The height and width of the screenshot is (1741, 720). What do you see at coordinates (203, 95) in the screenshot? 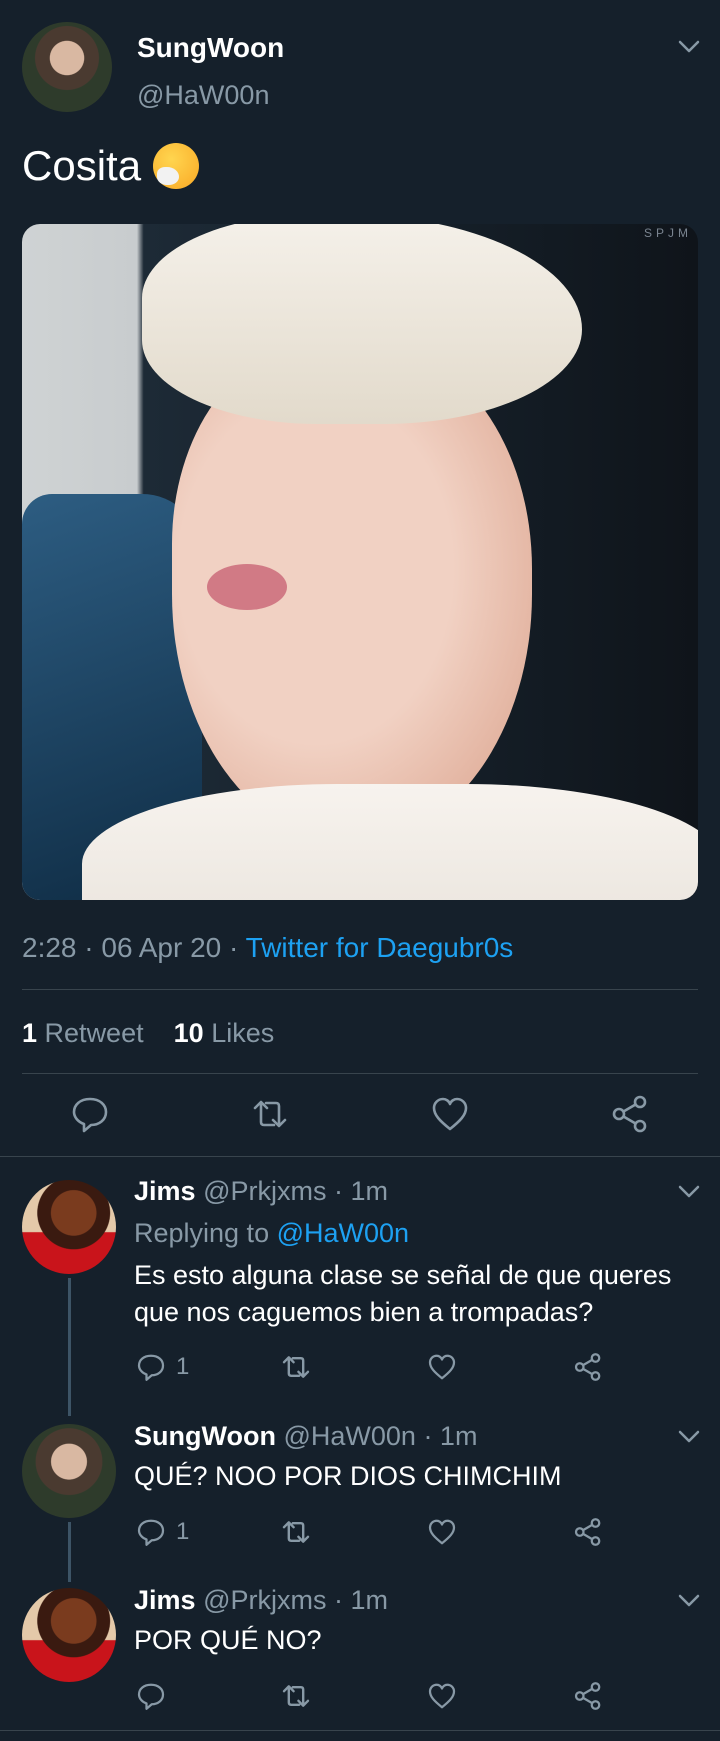
I see `author-handle: @HaW00n` at bounding box center [203, 95].